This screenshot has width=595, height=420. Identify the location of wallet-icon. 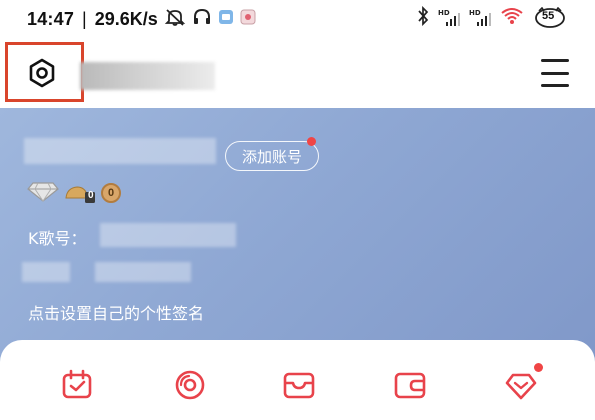
(410, 385).